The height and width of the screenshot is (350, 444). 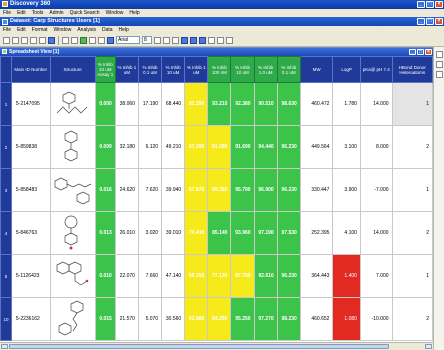 What do you see at coordinates (115, 13) in the screenshot?
I see `menu-window: Window` at bounding box center [115, 13].